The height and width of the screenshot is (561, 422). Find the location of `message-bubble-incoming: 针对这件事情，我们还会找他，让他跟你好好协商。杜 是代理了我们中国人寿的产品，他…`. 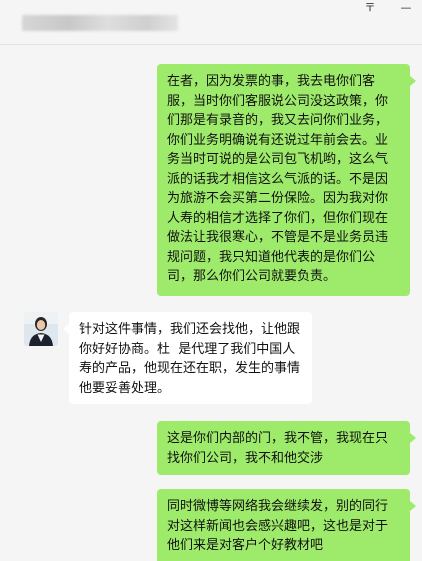

message-bubble-incoming: 针对这件事情，我们还会找他，让他跟你好好协商。杜 是代理了我们中国人寿的产品，他… is located at coordinates (187, 358).